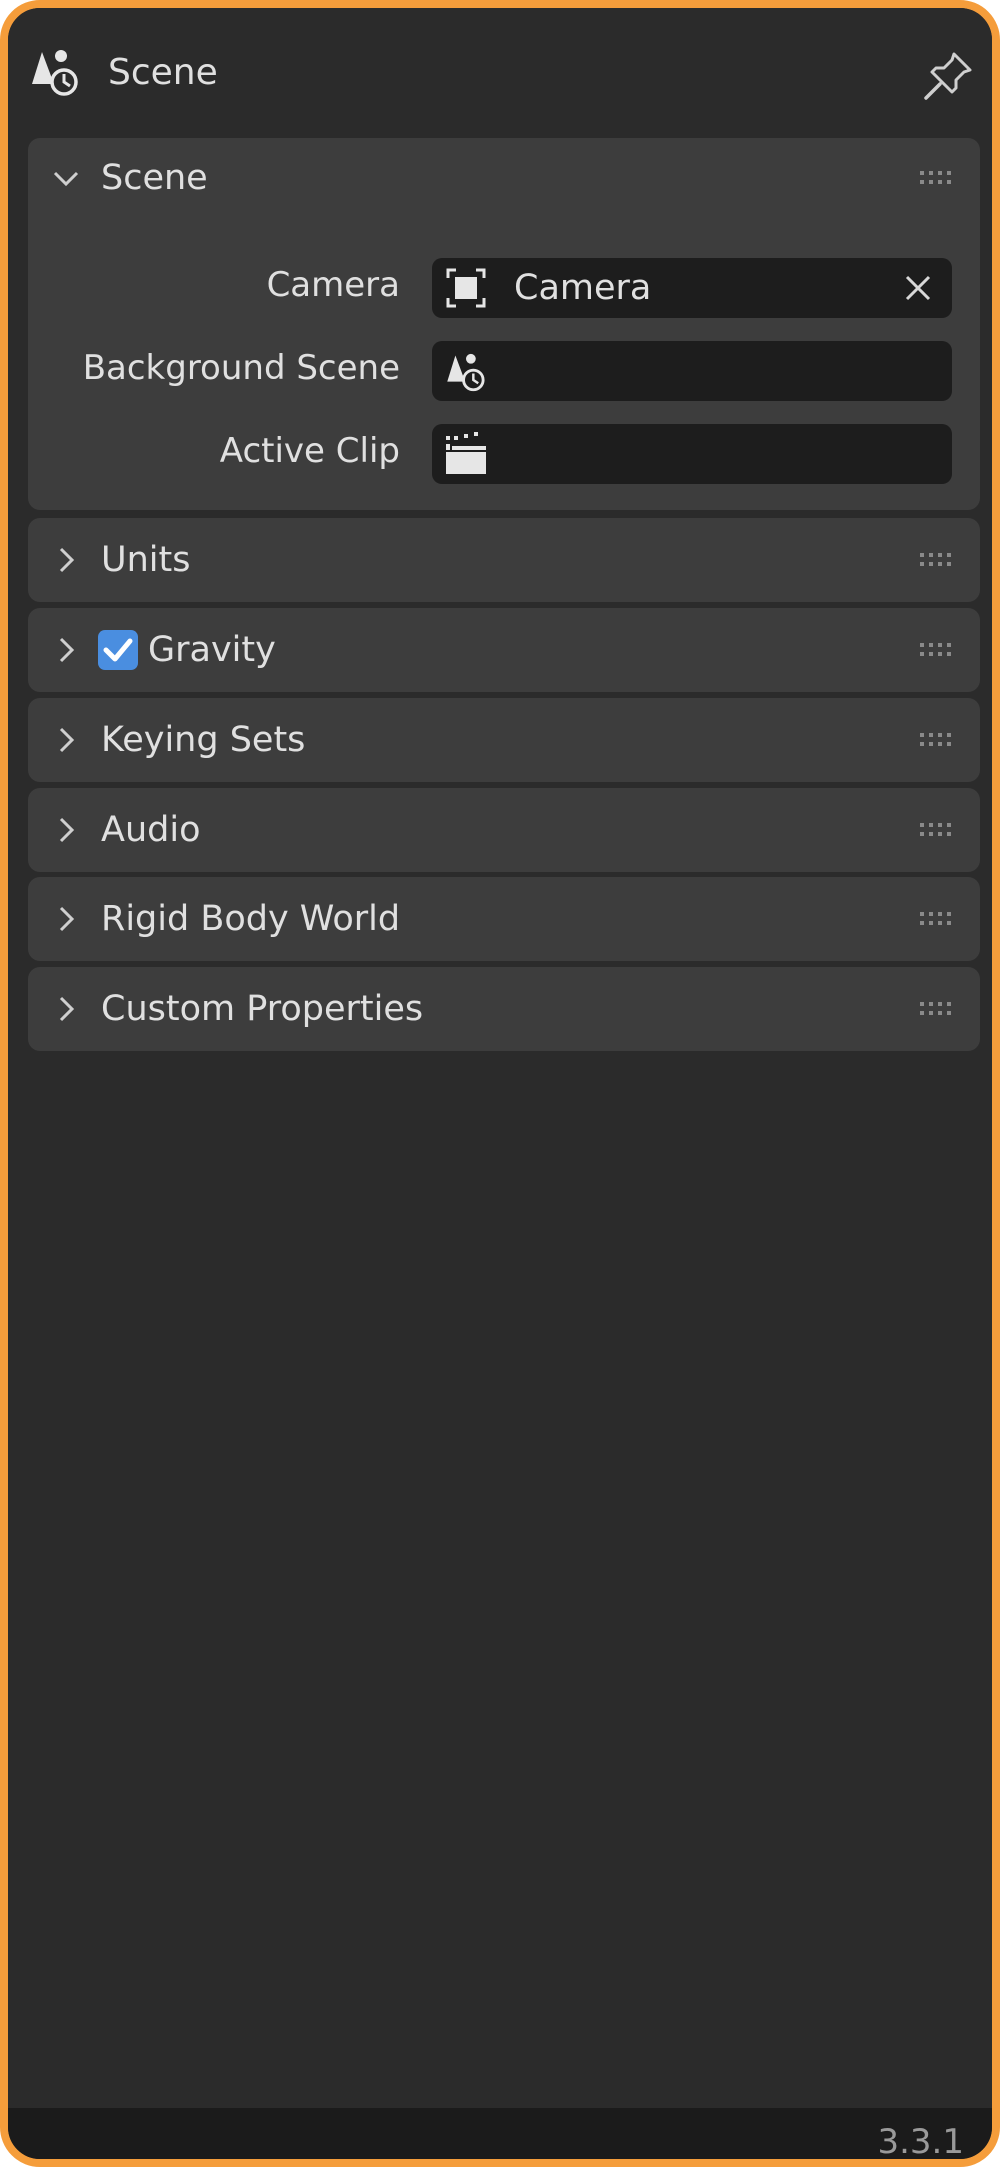 This screenshot has width=1000, height=2167. Describe the element at coordinates (918, 288) in the screenshot. I see `close-icon` at that location.